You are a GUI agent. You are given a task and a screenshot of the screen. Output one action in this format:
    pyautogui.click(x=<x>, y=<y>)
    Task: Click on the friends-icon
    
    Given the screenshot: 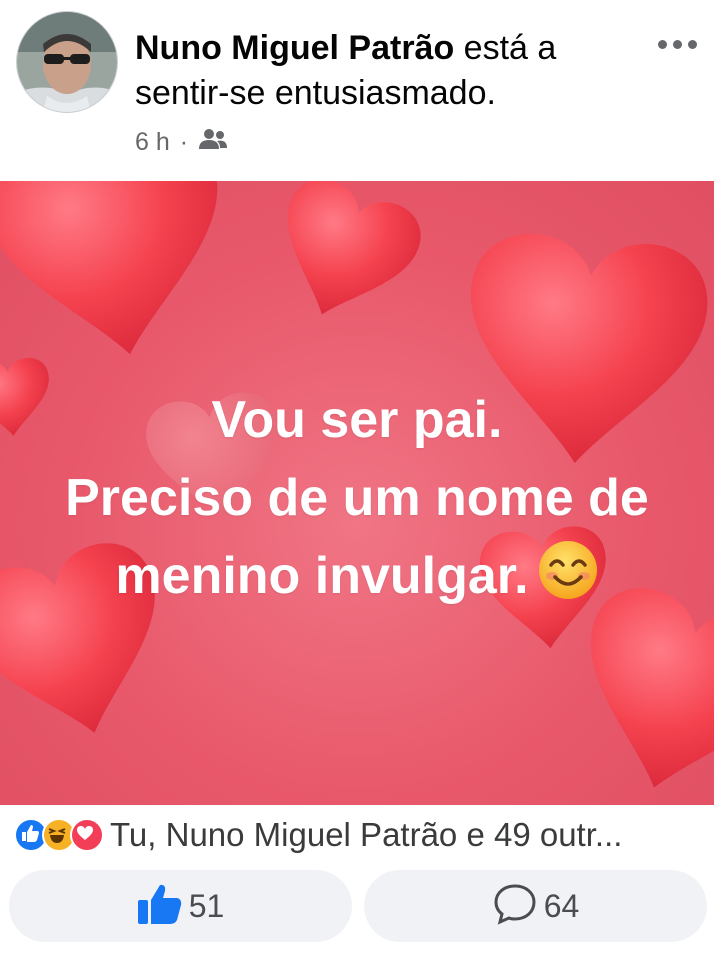 What is the action you would take?
    pyautogui.click(x=213, y=142)
    